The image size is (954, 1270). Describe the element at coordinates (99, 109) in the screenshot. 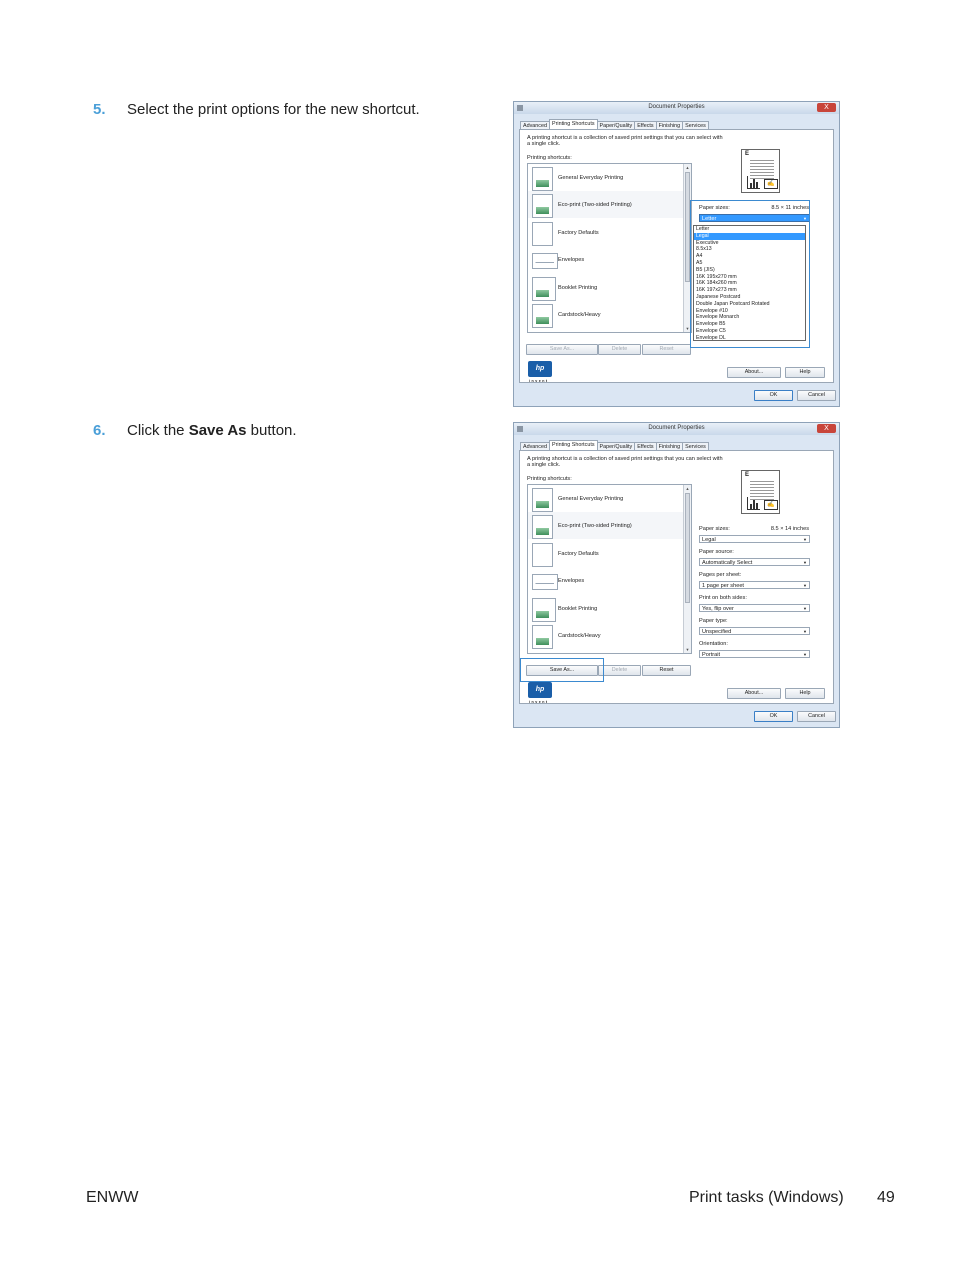

I see `step-number: 5.` at that location.